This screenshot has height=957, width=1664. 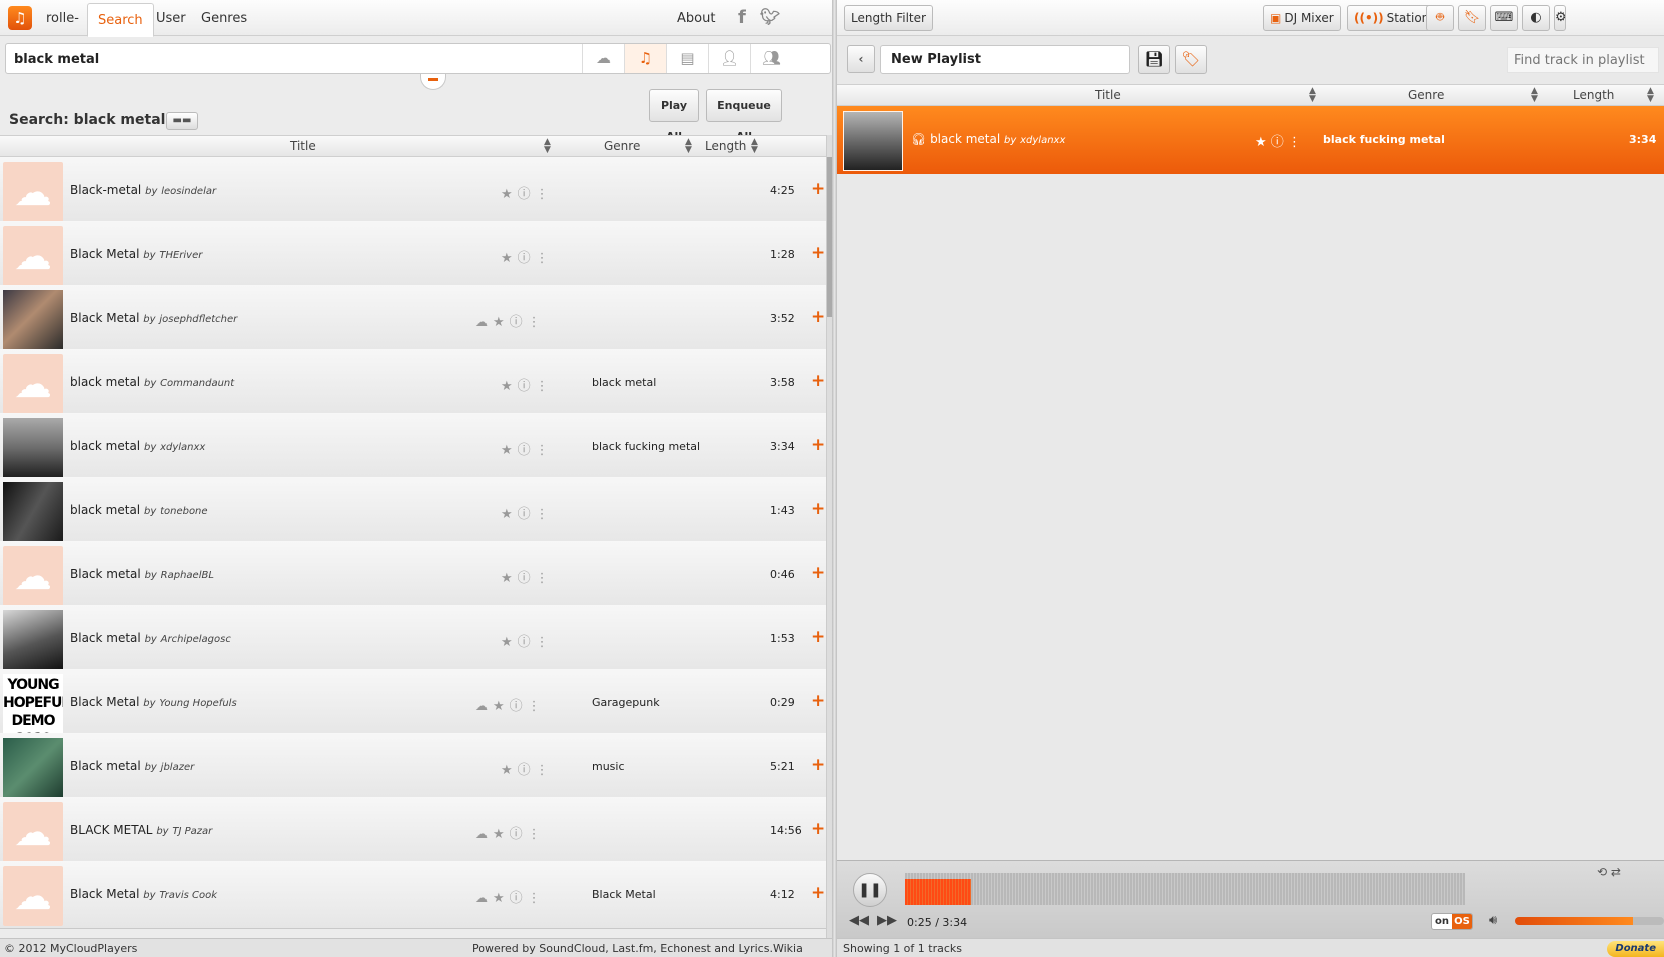 What do you see at coordinates (645, 58) in the screenshot?
I see `search-type-tracks-icon: ♫` at bounding box center [645, 58].